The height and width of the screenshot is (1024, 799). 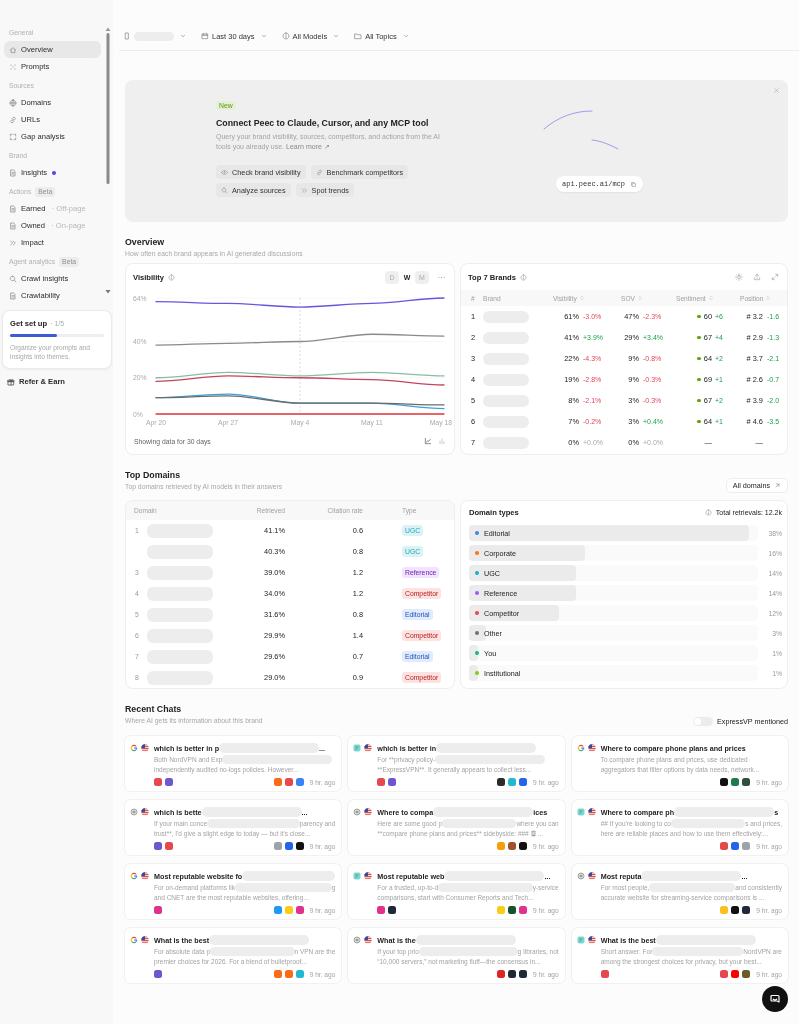 I want to click on chat-bubble-icon, so click(x=775, y=999).